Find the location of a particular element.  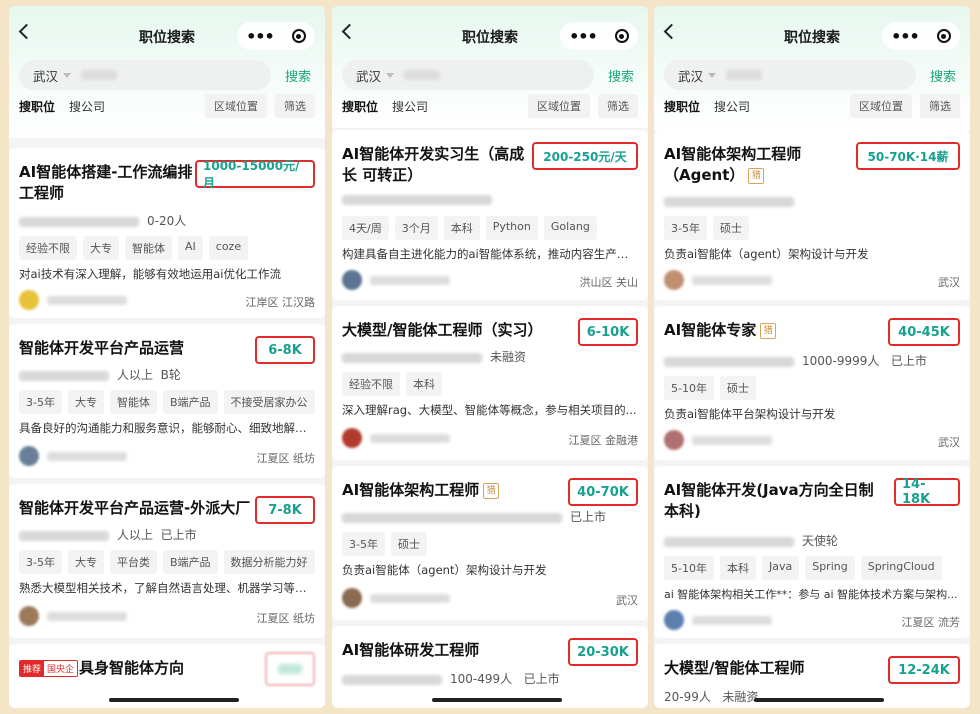

job-title: AI智能体开发实习生（高成长 可转正） is located at coordinates (433, 164).